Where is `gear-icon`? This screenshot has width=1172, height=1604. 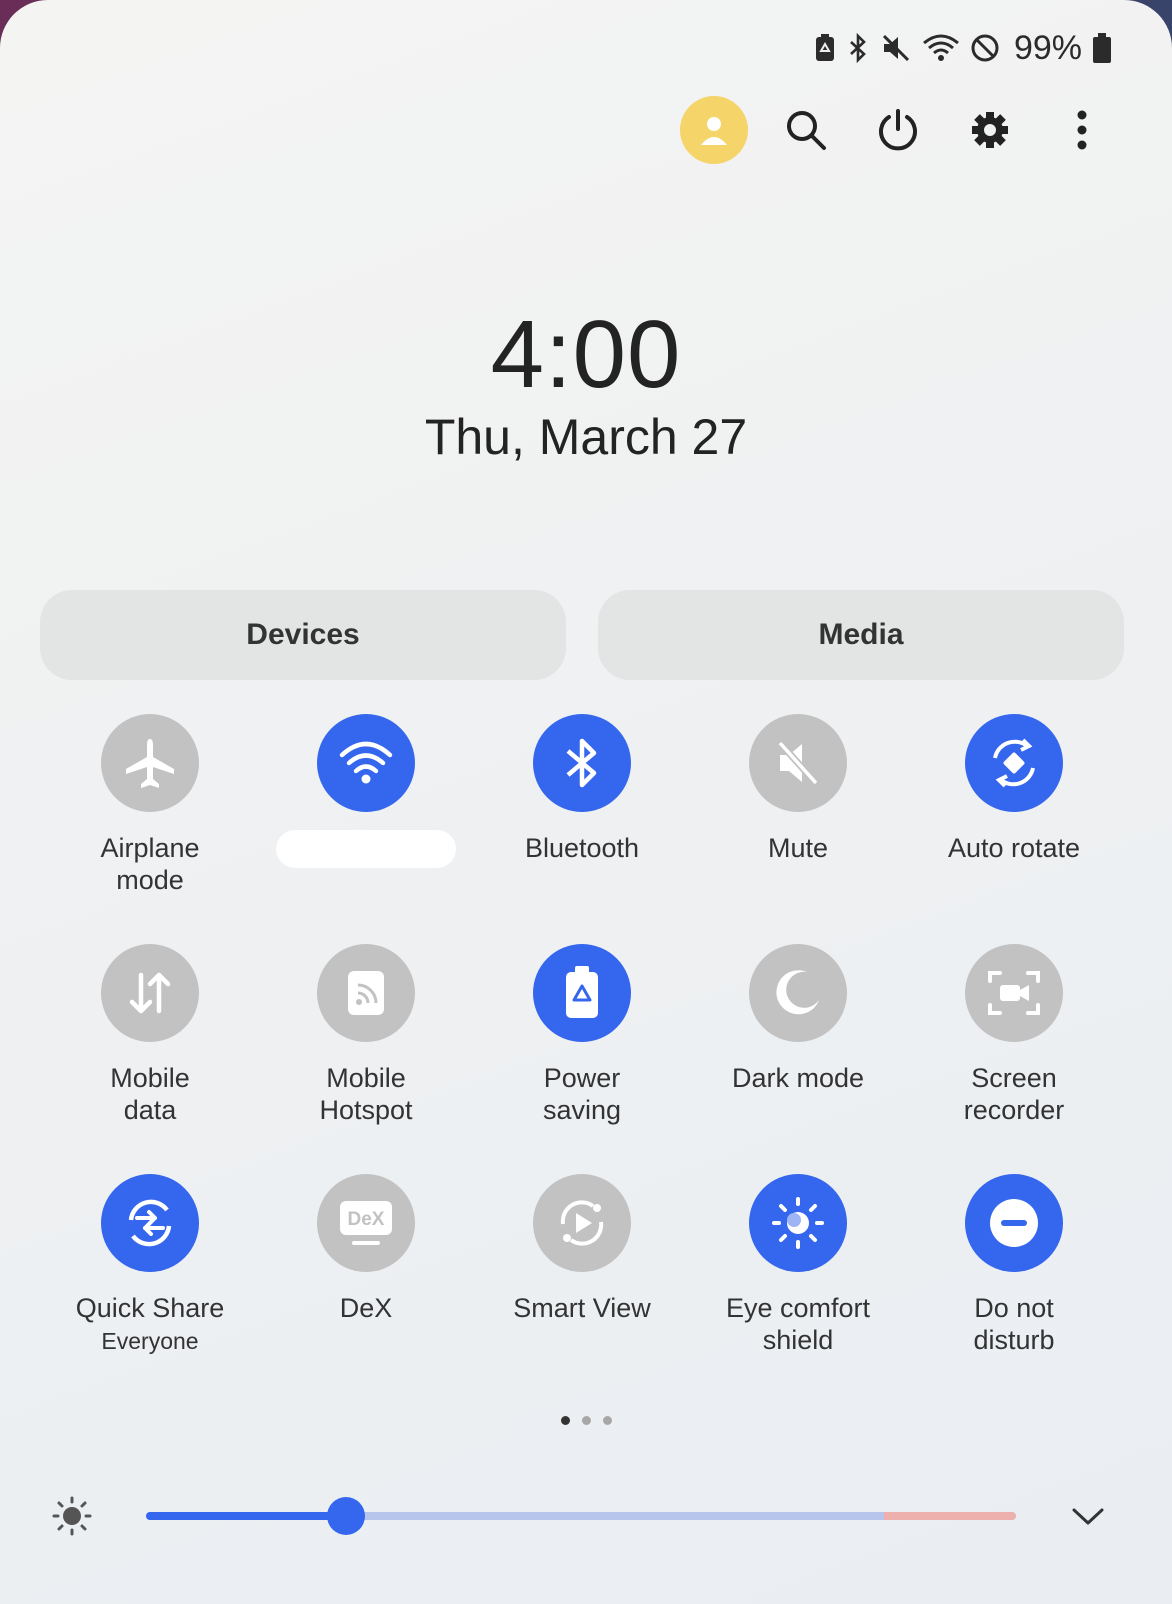 gear-icon is located at coordinates (990, 130).